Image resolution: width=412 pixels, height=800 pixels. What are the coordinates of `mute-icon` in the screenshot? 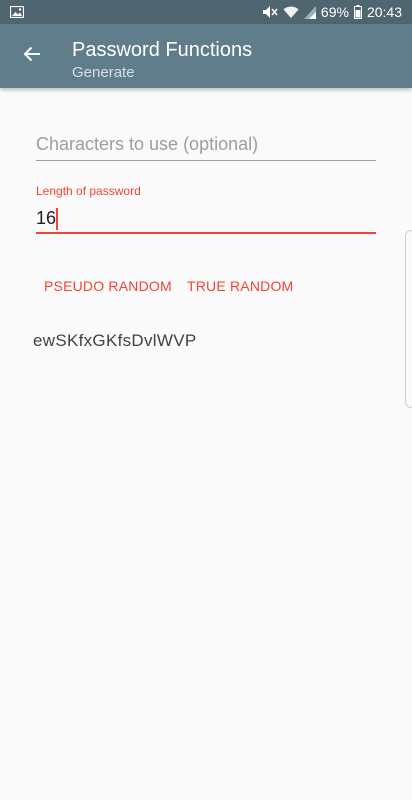 It's located at (270, 12).